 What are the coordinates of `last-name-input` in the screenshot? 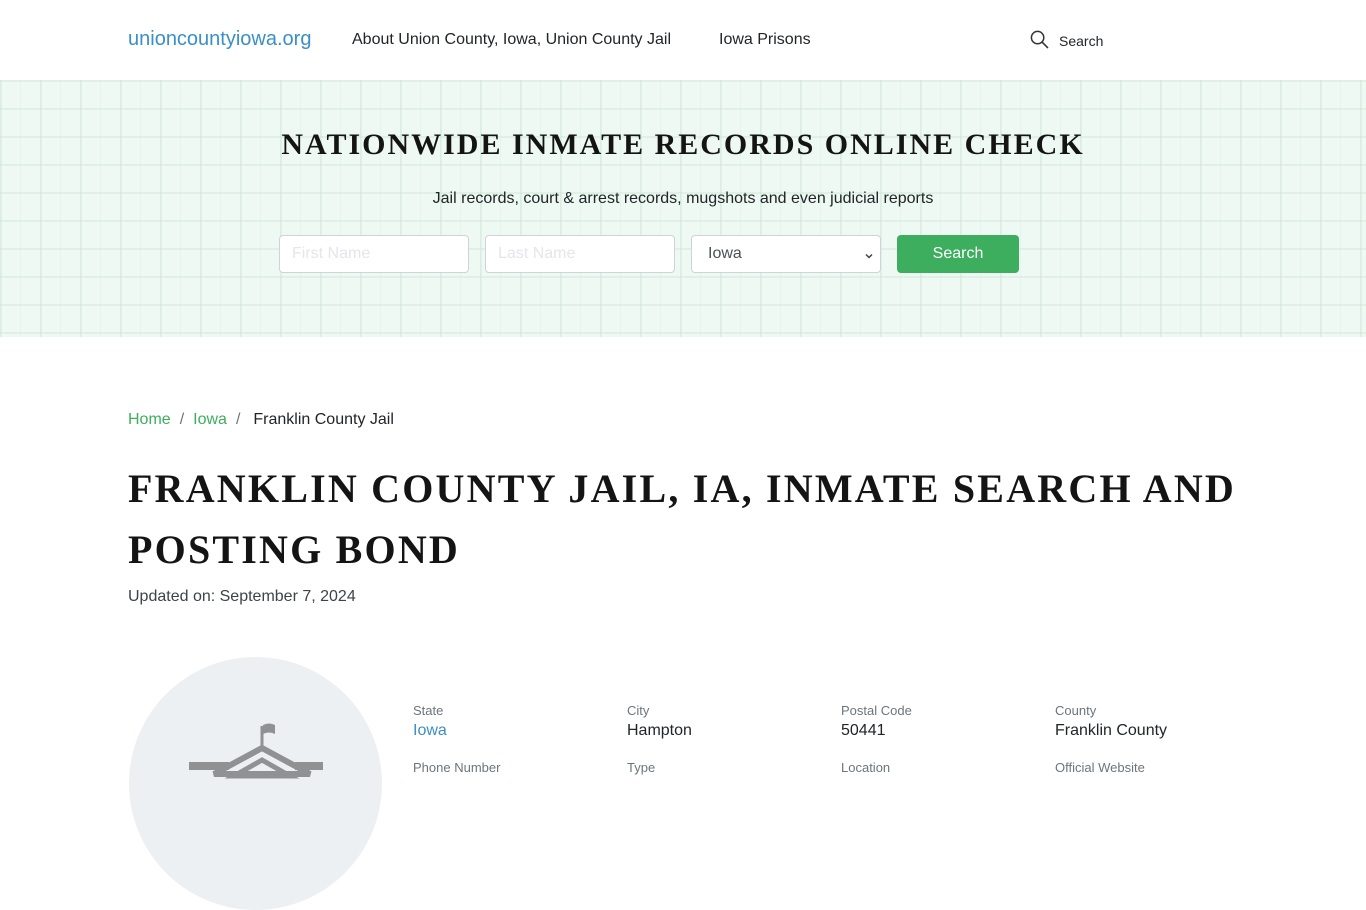 It's located at (580, 254).